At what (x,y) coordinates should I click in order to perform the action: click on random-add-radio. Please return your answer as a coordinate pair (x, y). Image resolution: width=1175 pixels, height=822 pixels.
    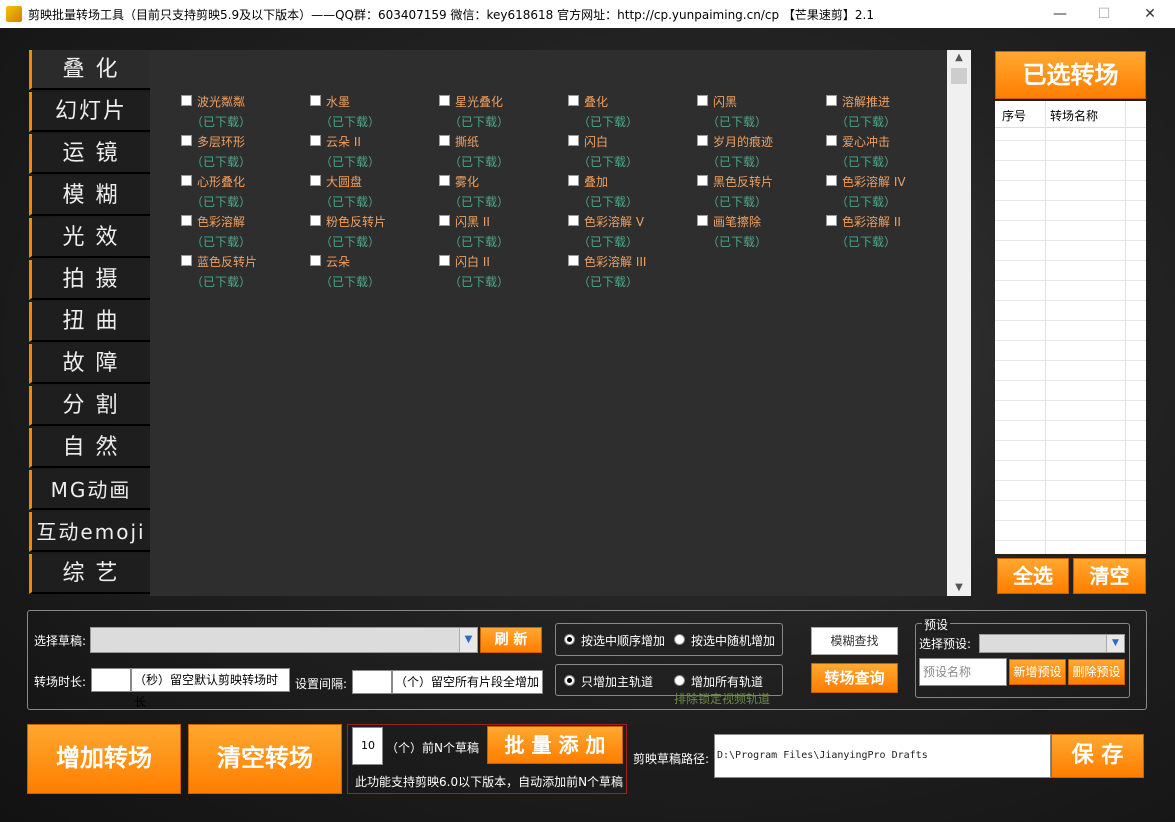
    Looking at the image, I should click on (679, 639).